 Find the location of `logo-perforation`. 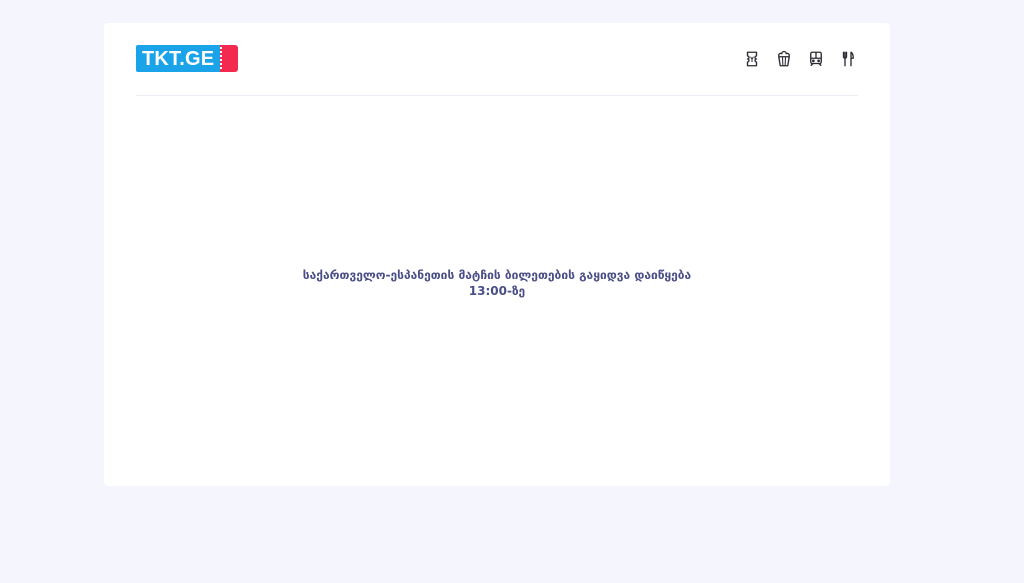

logo-perforation is located at coordinates (221, 58).